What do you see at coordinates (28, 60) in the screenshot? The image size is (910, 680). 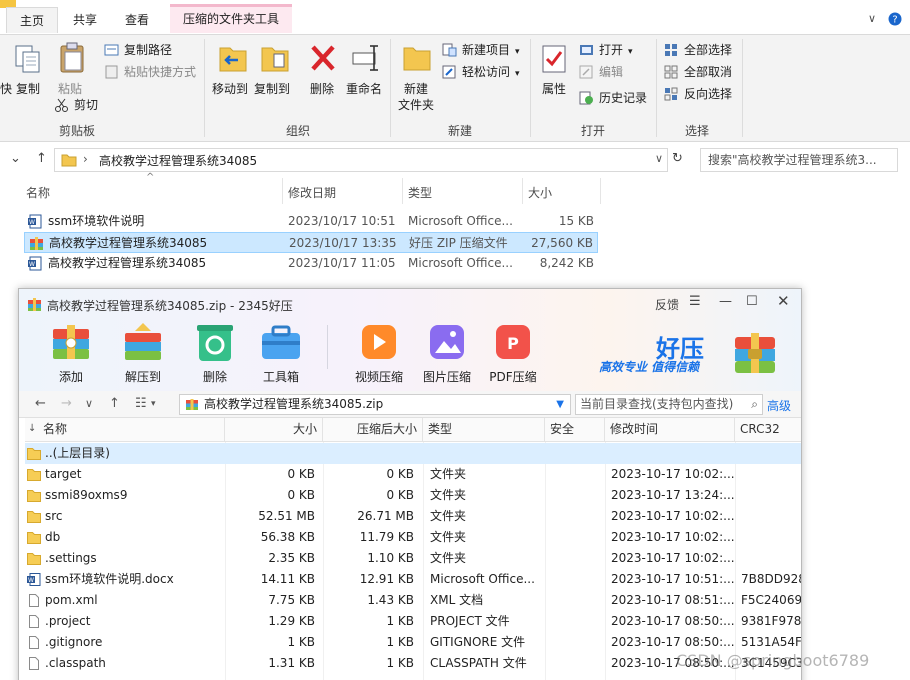 I see `copy-icon` at bounding box center [28, 60].